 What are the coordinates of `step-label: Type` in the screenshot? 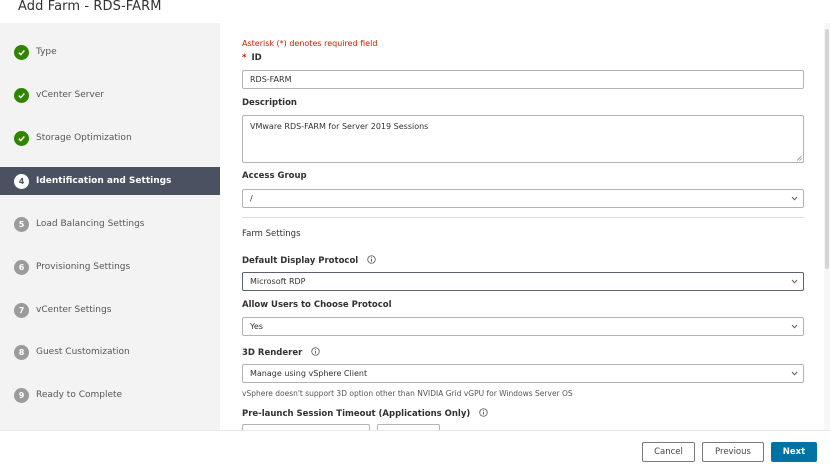 It's located at (46, 52).